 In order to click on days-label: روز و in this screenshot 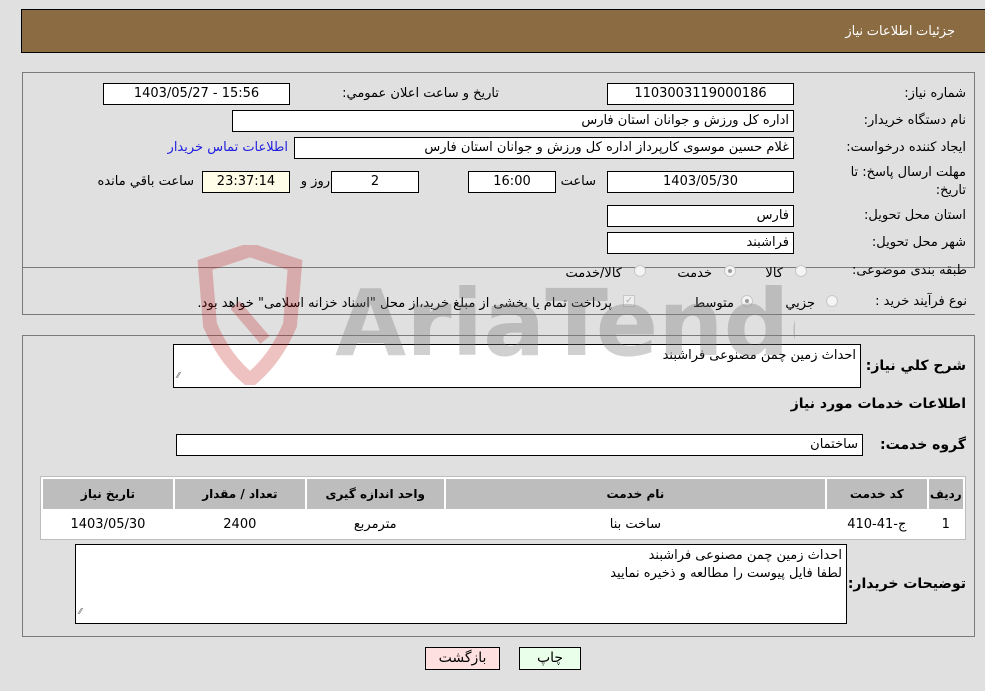, I will do `click(315, 181)`.